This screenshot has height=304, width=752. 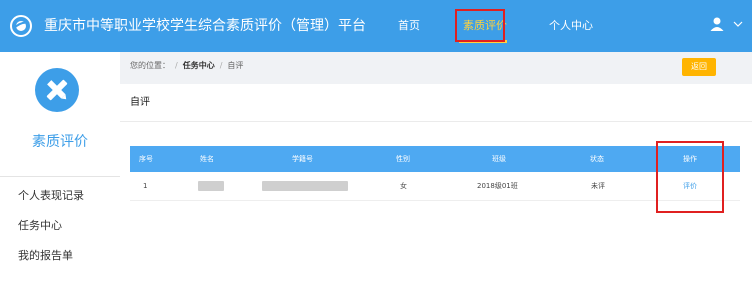 What do you see at coordinates (235, 65) in the screenshot?
I see `breadcrumb-leaf: 自评` at bounding box center [235, 65].